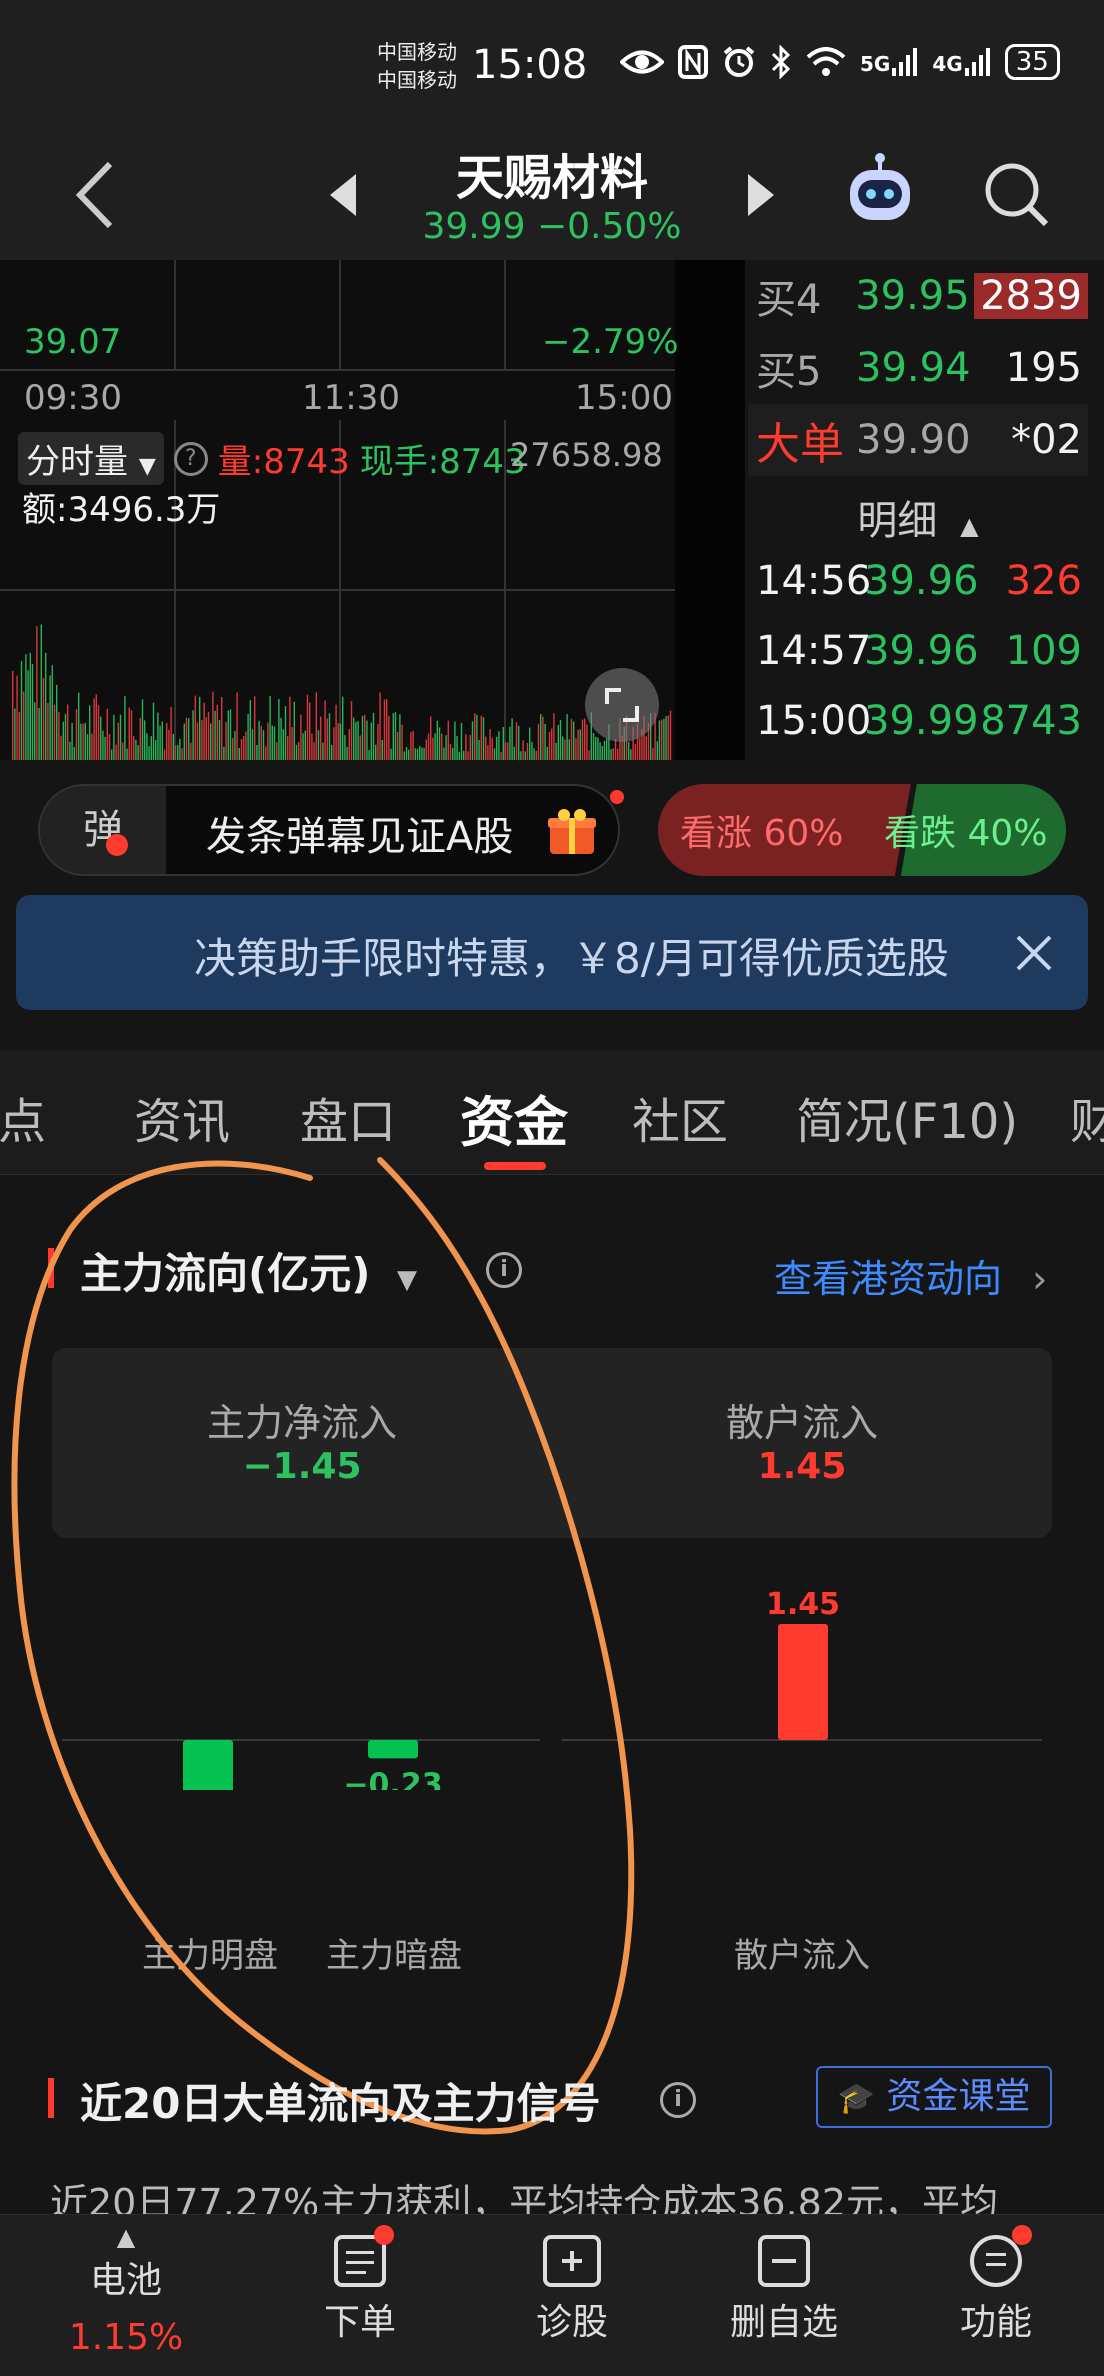 This screenshot has width=1104, height=2376. Describe the element at coordinates (965, 830) in the screenshot. I see `bear-button: 看跌 40%` at that location.